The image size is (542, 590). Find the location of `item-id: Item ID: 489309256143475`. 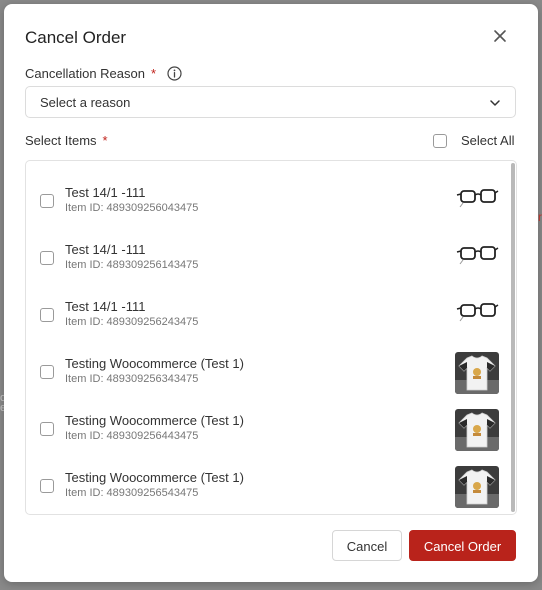

item-id: Item ID: 489309256143475 is located at coordinates (132, 265).